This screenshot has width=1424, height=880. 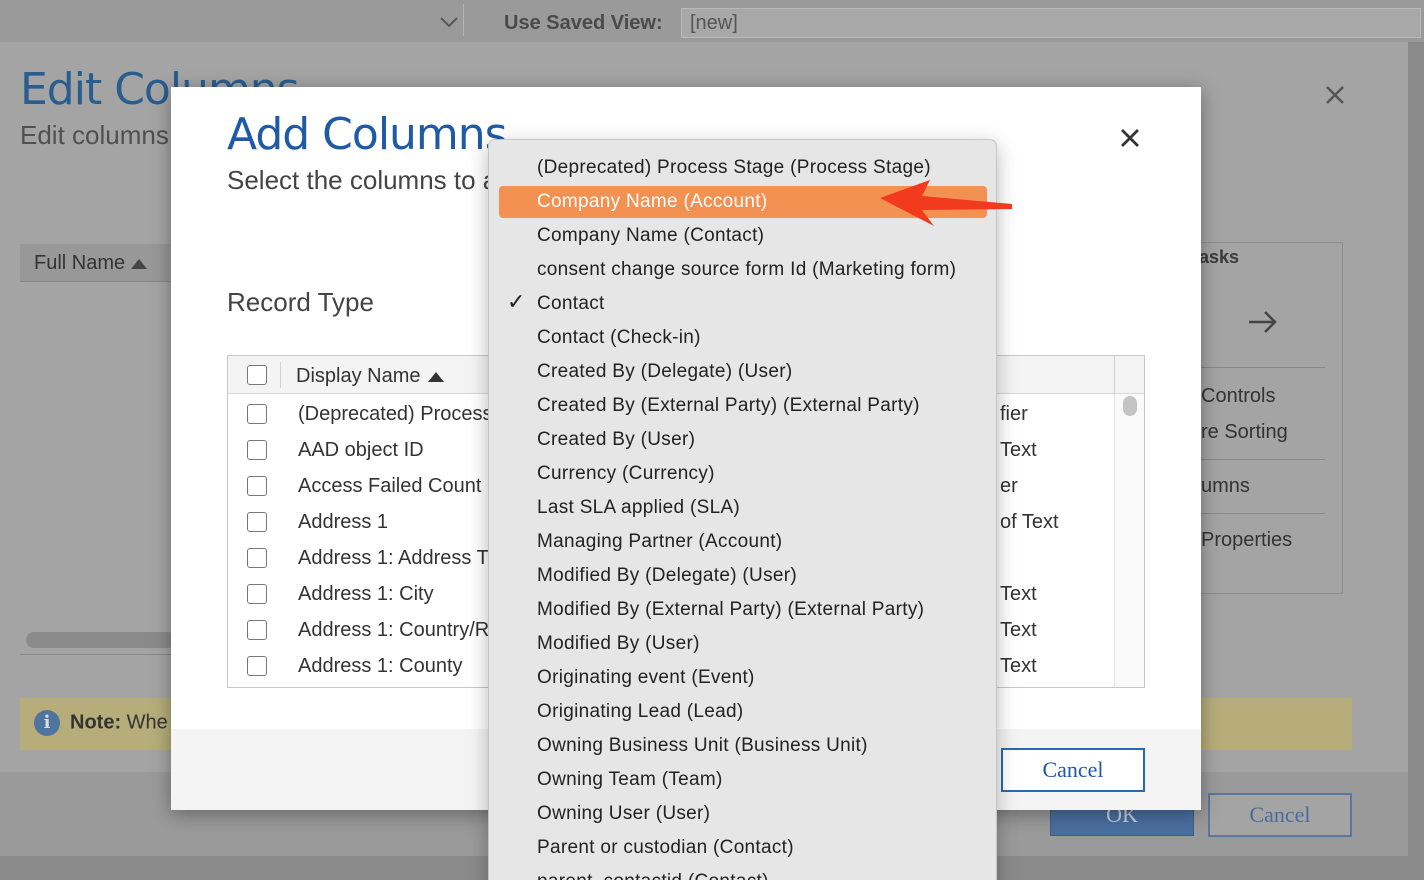 I want to click on dropdown-option: Originating event (Event), so click(x=743, y=678).